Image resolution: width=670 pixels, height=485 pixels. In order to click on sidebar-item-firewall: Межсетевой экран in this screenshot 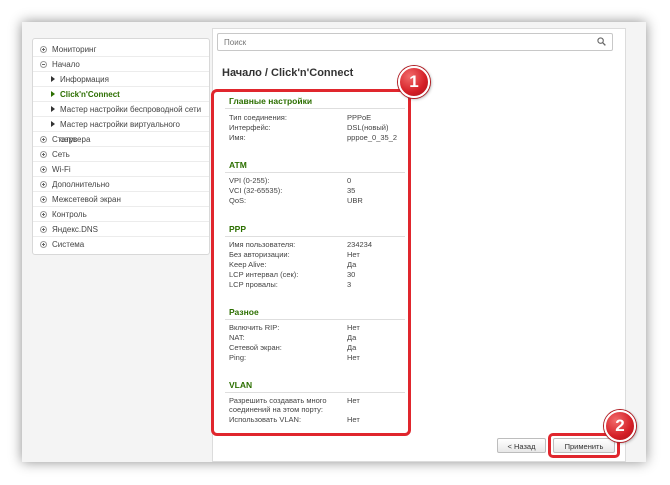, I will do `click(121, 199)`.